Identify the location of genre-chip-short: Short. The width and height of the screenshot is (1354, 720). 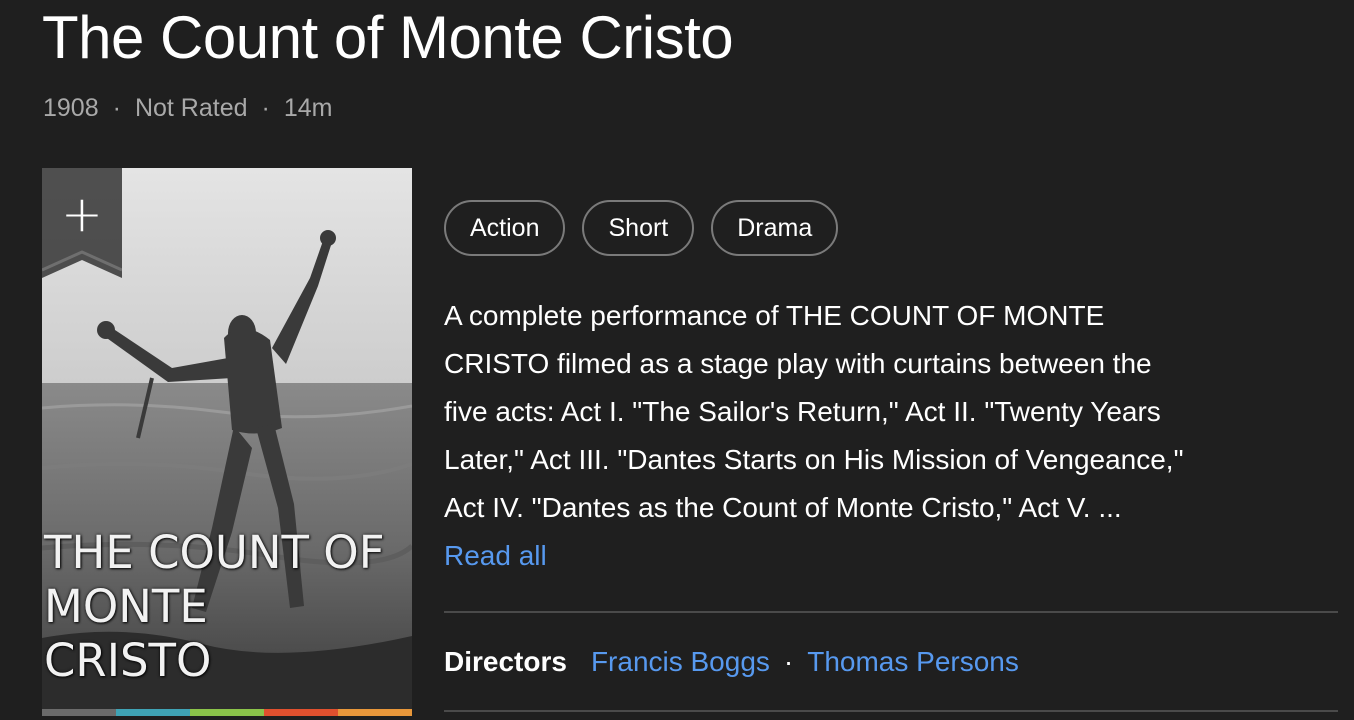
(638, 228).